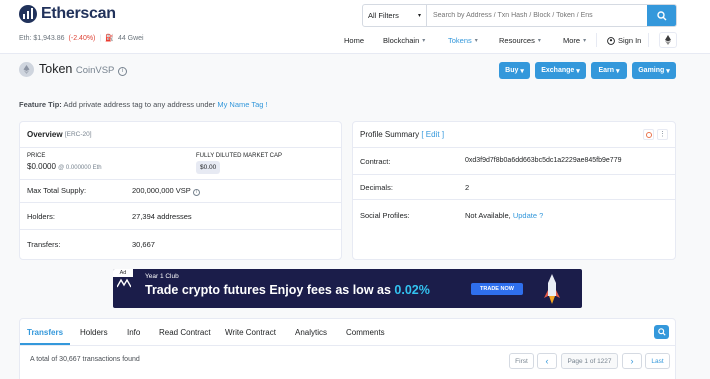 This screenshot has height=379, width=710. What do you see at coordinates (124, 283) in the screenshot?
I see `brand-mark-icon` at bounding box center [124, 283].